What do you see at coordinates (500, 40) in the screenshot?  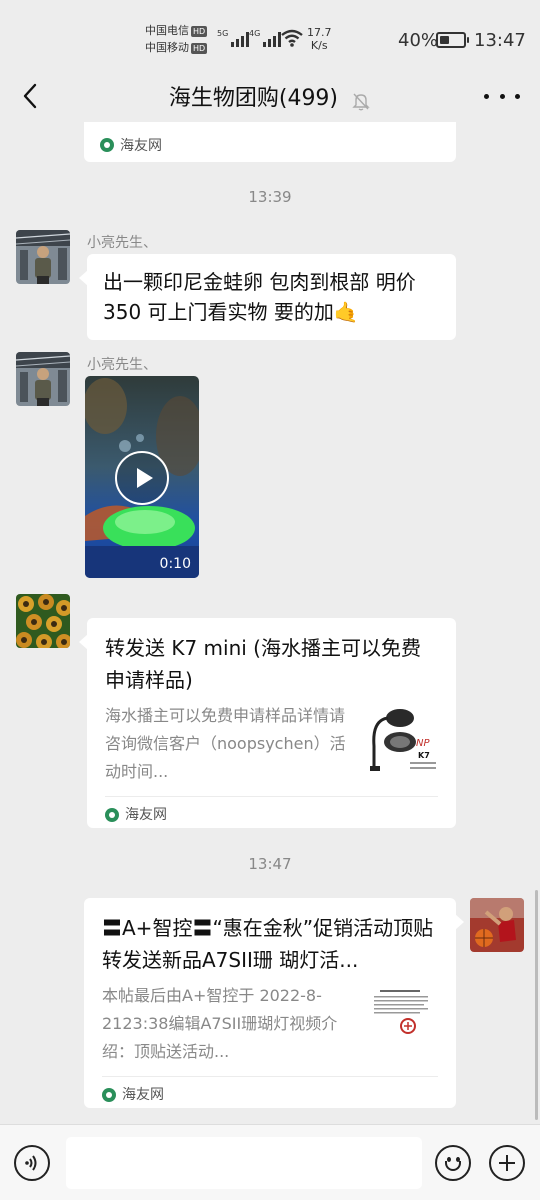 I see `status-time: 13:47` at bounding box center [500, 40].